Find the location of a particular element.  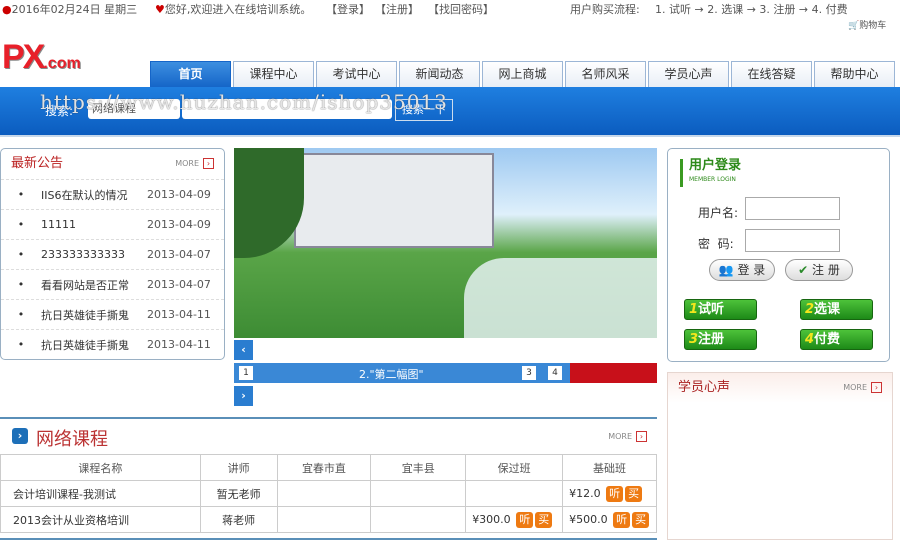

price-basic-class: ¥12.0 听买 is located at coordinates (609, 493).